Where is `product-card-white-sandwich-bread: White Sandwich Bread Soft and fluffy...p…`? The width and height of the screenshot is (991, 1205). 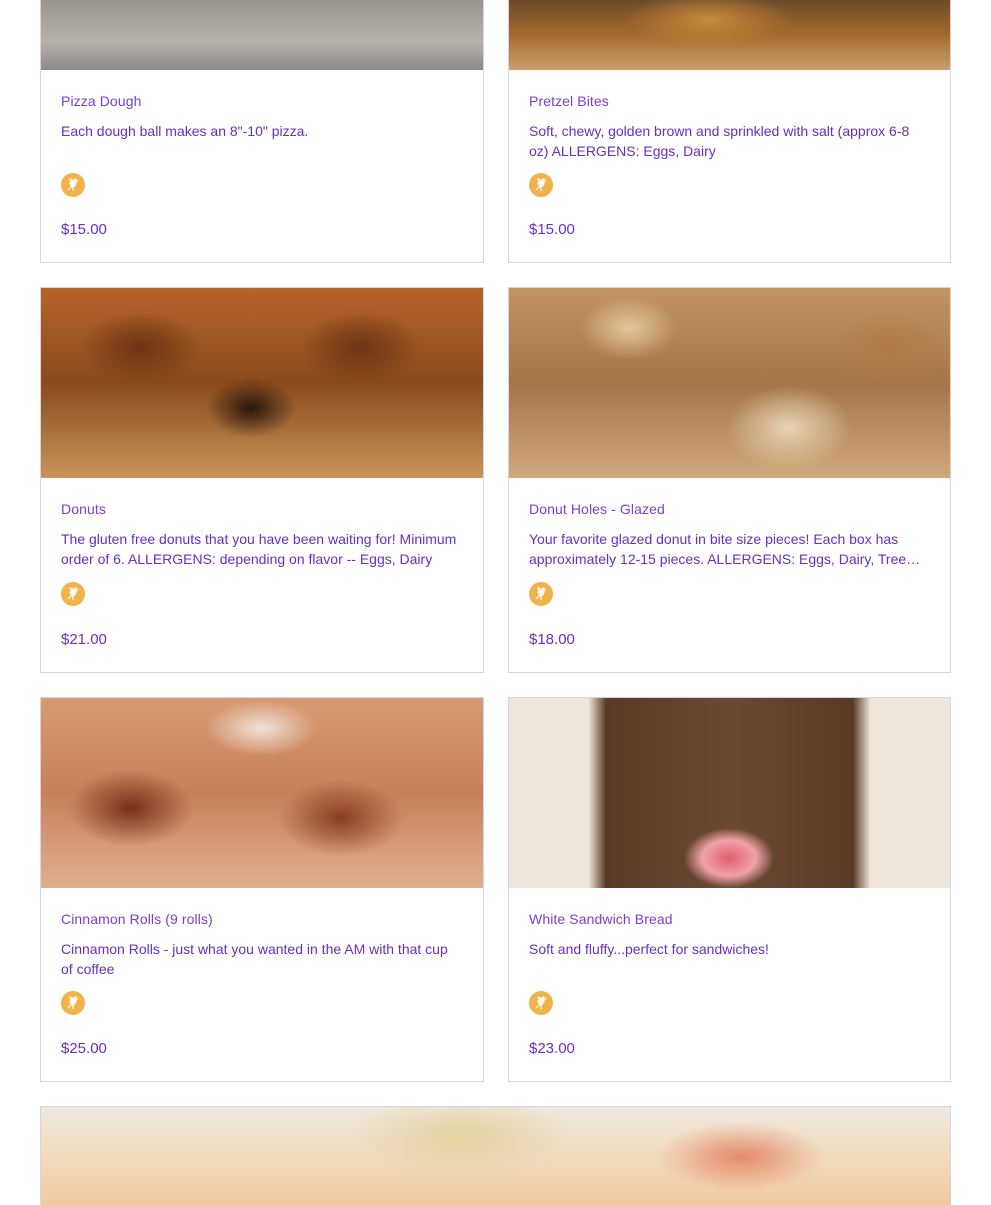
product-card-white-sandwich-bread: White Sandwich Bread Soft and fluffy...p… is located at coordinates (729, 889).